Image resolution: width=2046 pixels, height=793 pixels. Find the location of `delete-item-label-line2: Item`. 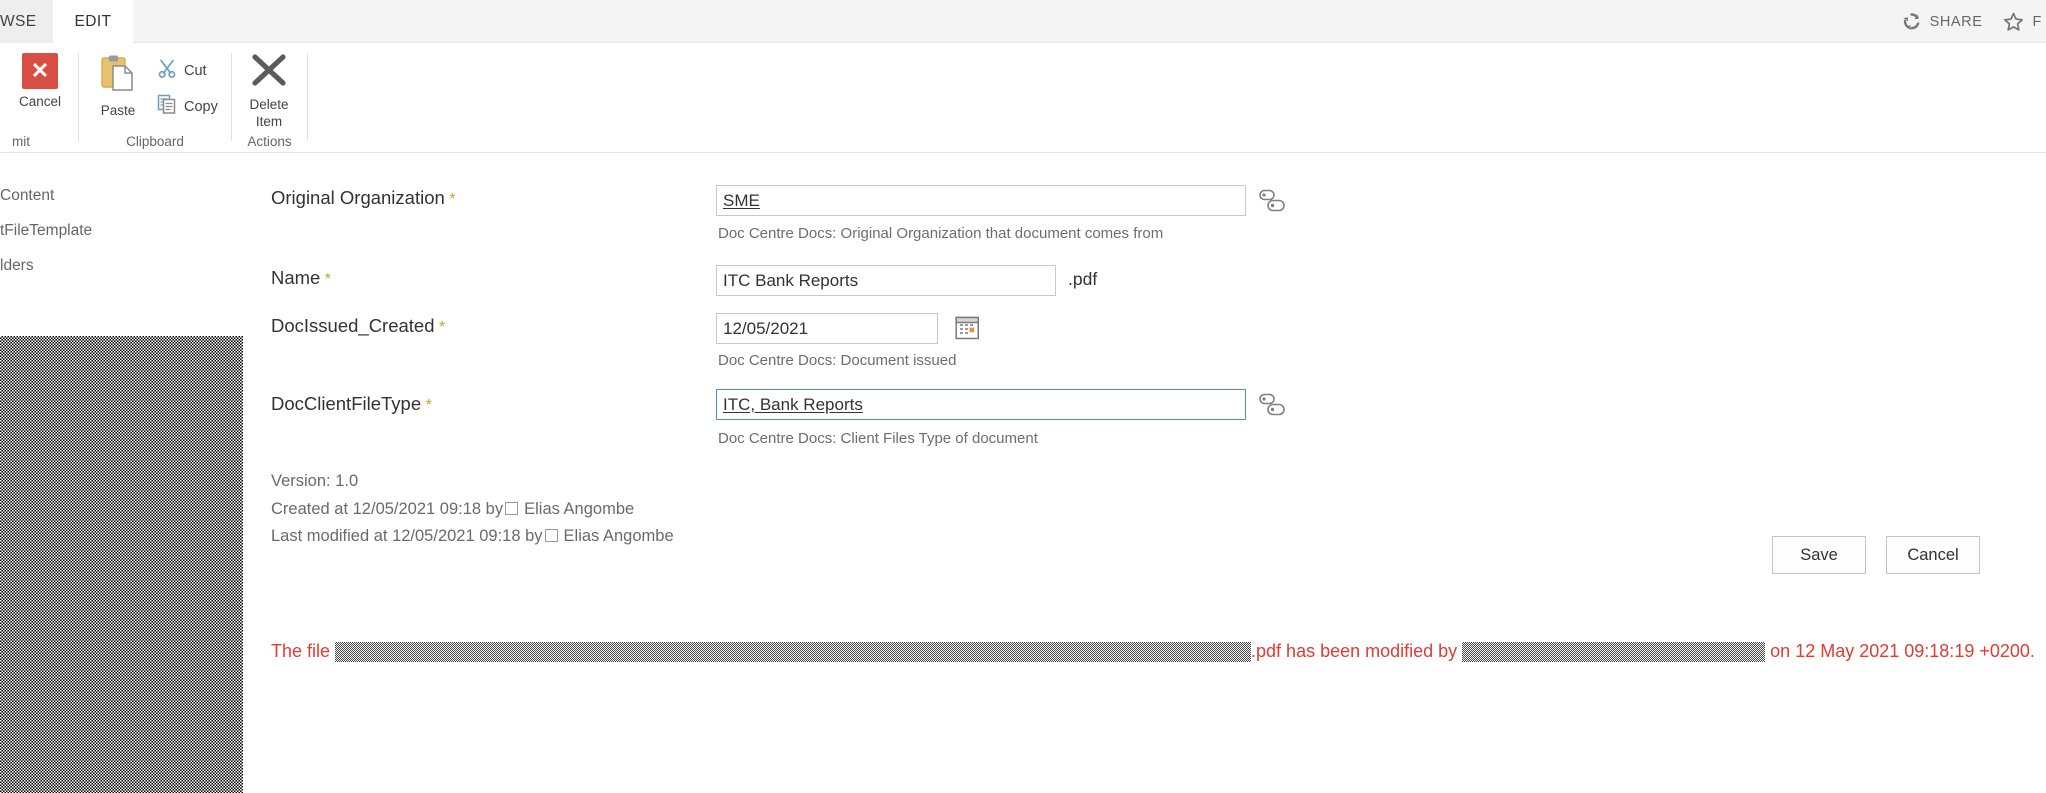

delete-item-label-line2: Item is located at coordinates (269, 121).